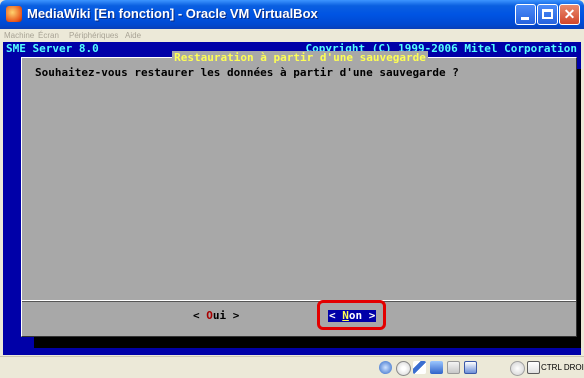 The image size is (584, 378). Describe the element at coordinates (133, 35) in the screenshot. I see `menu-aide: Aide` at that location.